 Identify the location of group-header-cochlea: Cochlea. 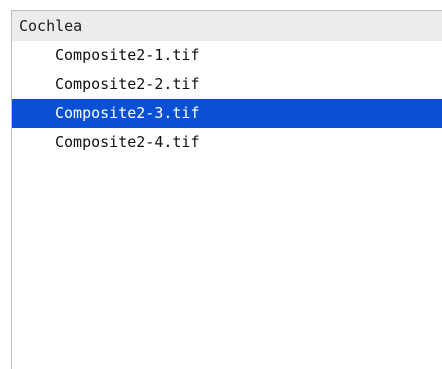
(227, 26).